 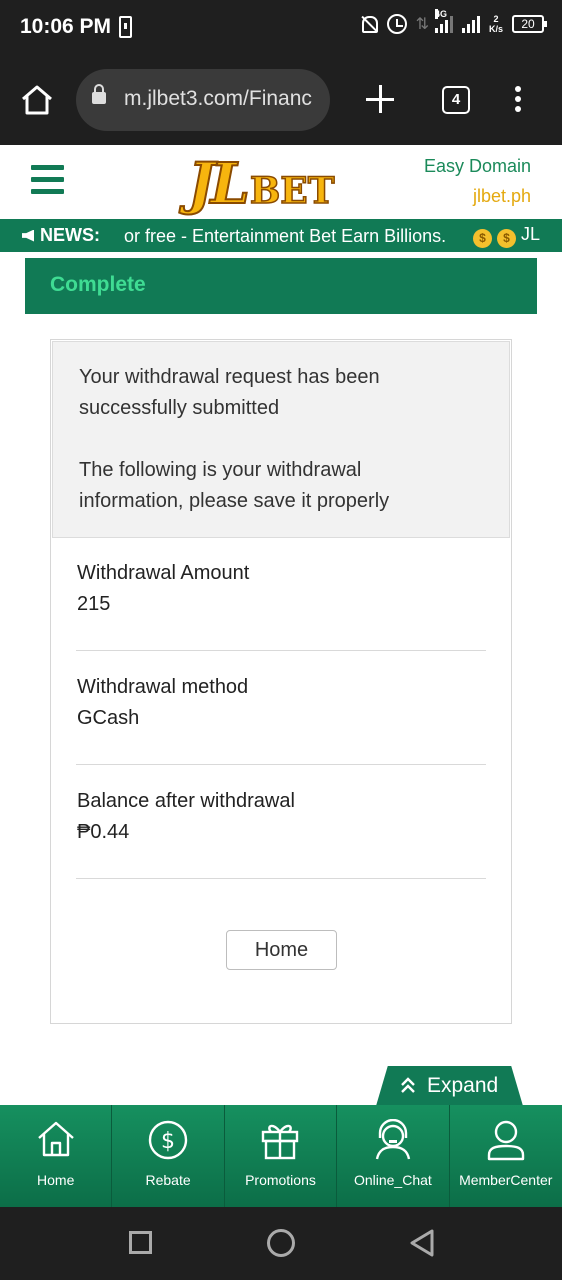 What do you see at coordinates (163, 687) in the screenshot?
I see `withdrawal-method-label: Withdrawal method` at bounding box center [163, 687].